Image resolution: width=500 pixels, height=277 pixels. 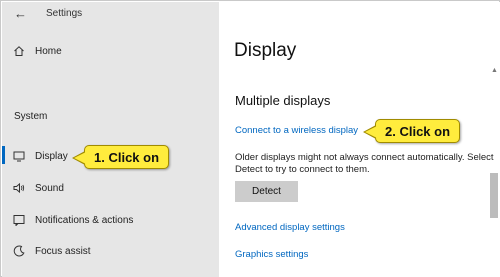 I want to click on sidebar-item-label: Sound, so click(x=49, y=188).